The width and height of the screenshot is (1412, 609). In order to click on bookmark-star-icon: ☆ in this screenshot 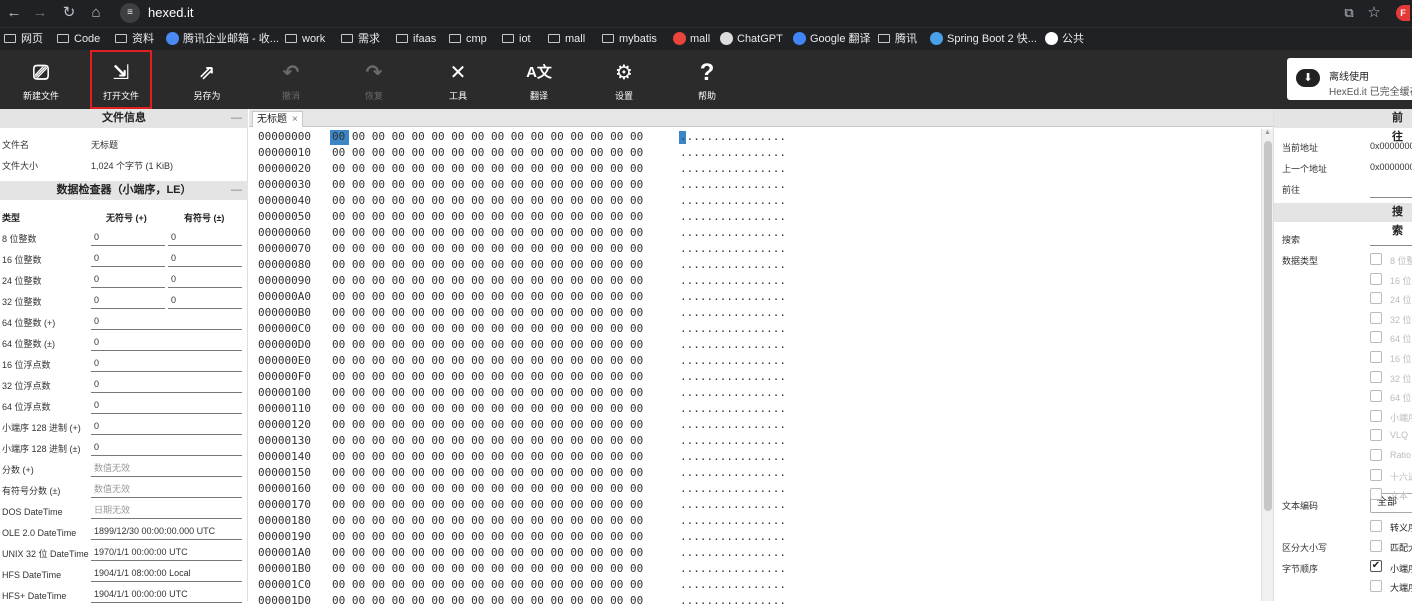, I will do `click(1374, 13)`.